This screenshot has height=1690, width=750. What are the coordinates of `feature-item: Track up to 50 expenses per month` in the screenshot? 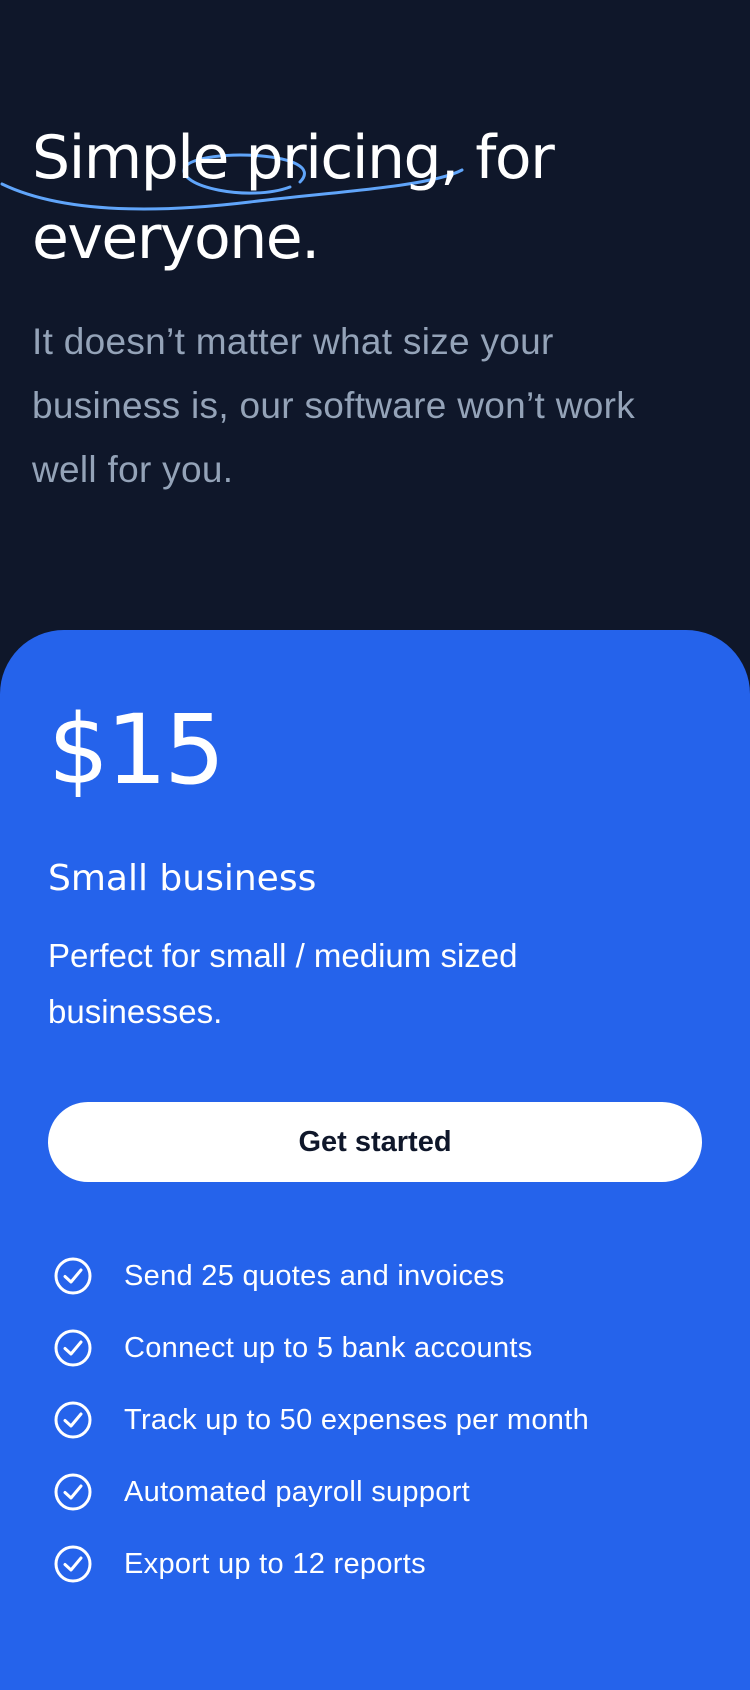 It's located at (318, 1420).